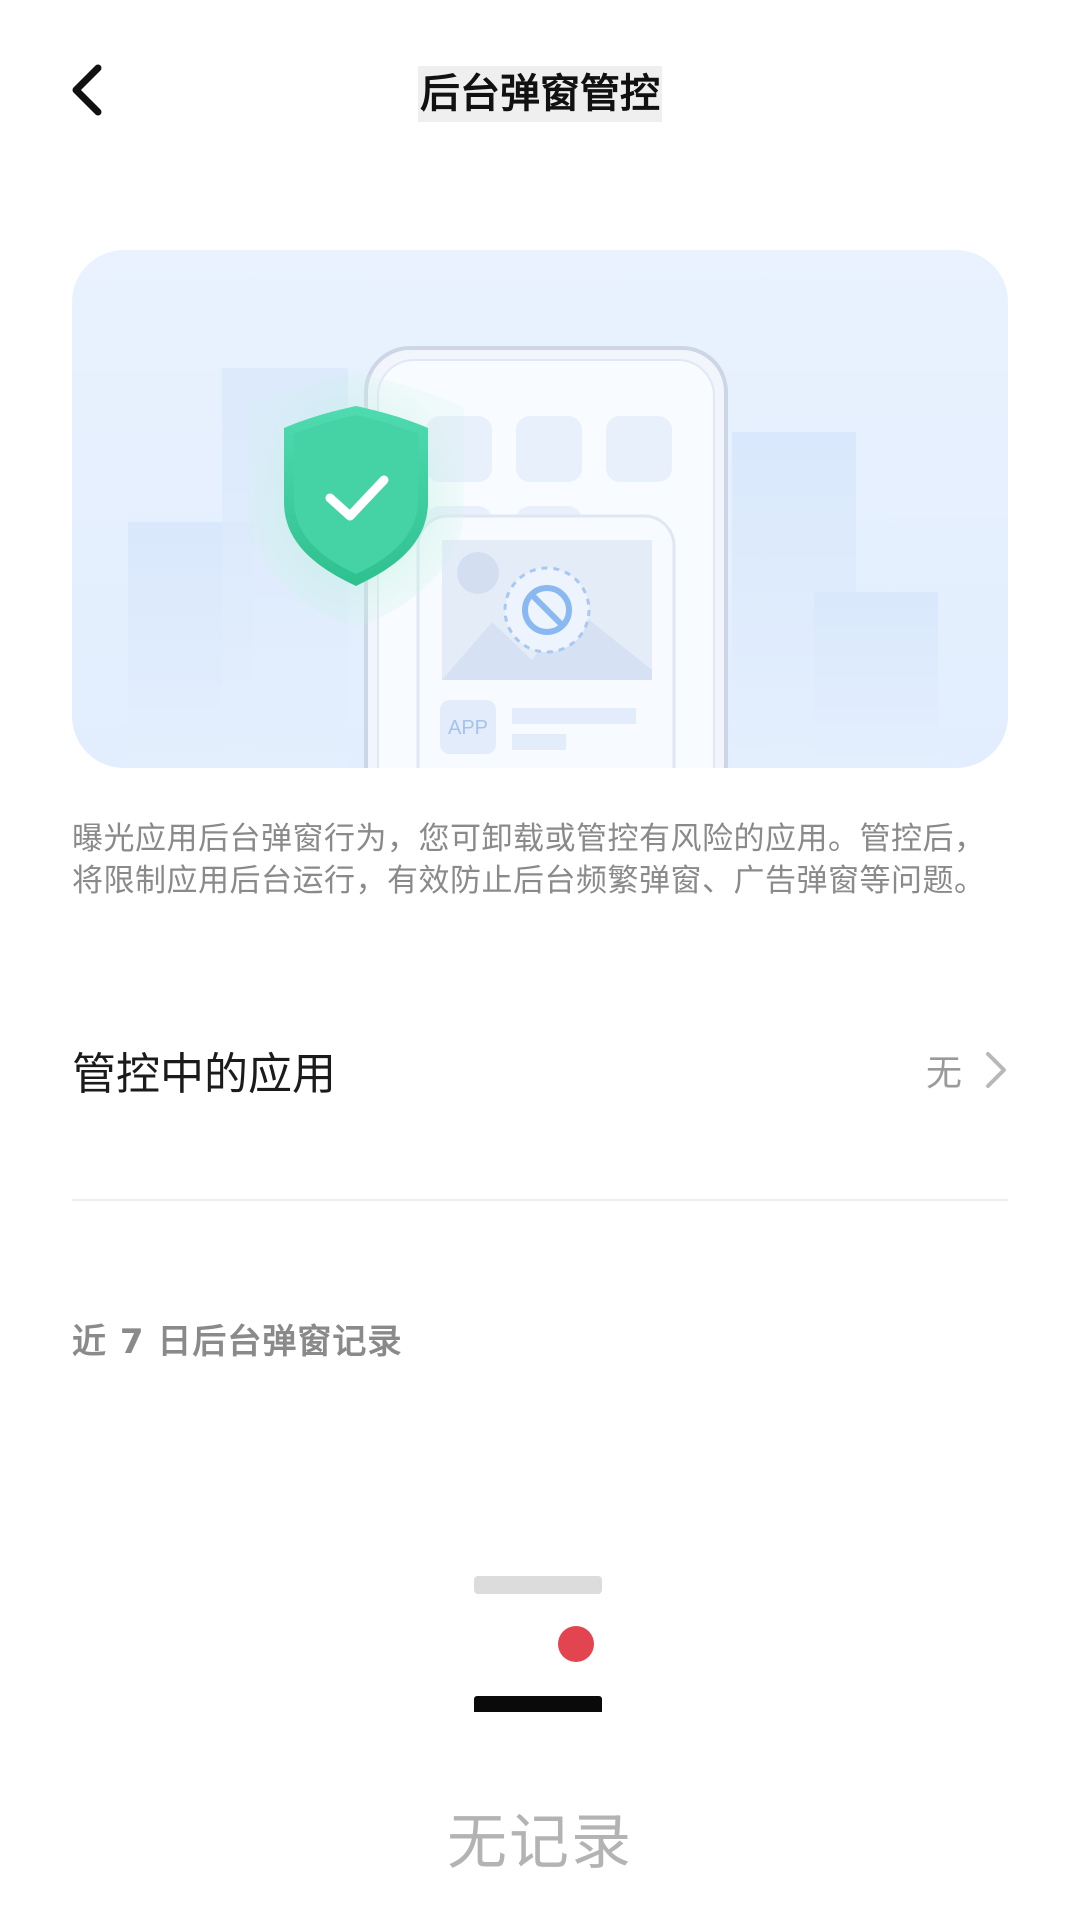 The width and height of the screenshot is (1080, 1928). I want to click on managed-apps-value: 无, so click(943, 1073).